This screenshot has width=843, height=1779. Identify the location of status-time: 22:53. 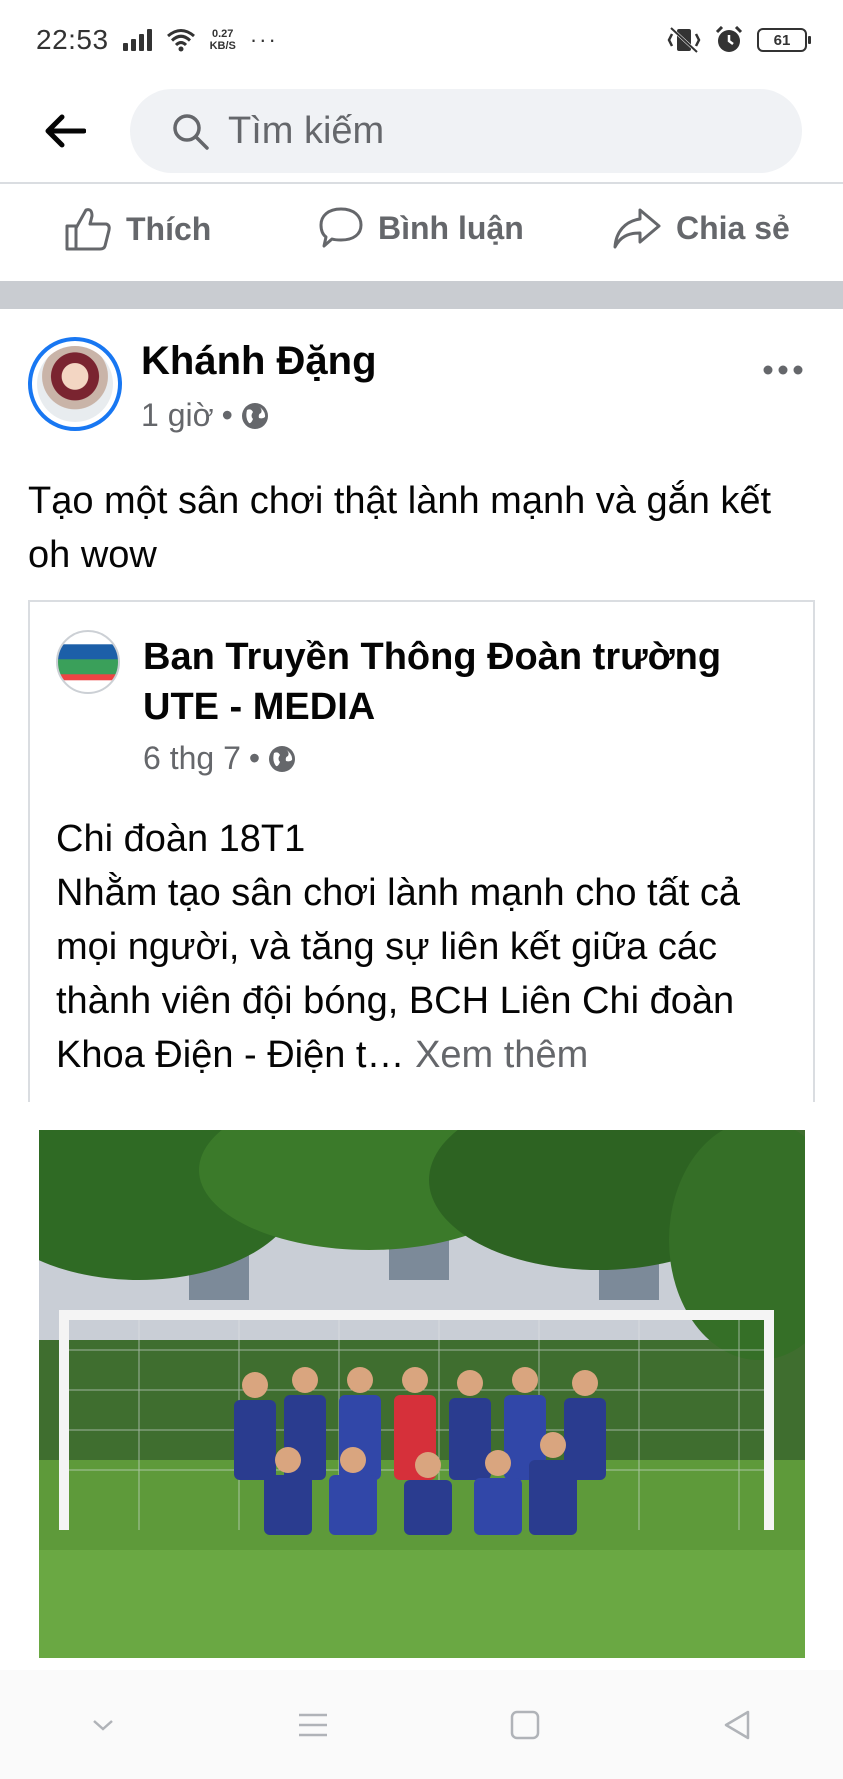
(72, 39).